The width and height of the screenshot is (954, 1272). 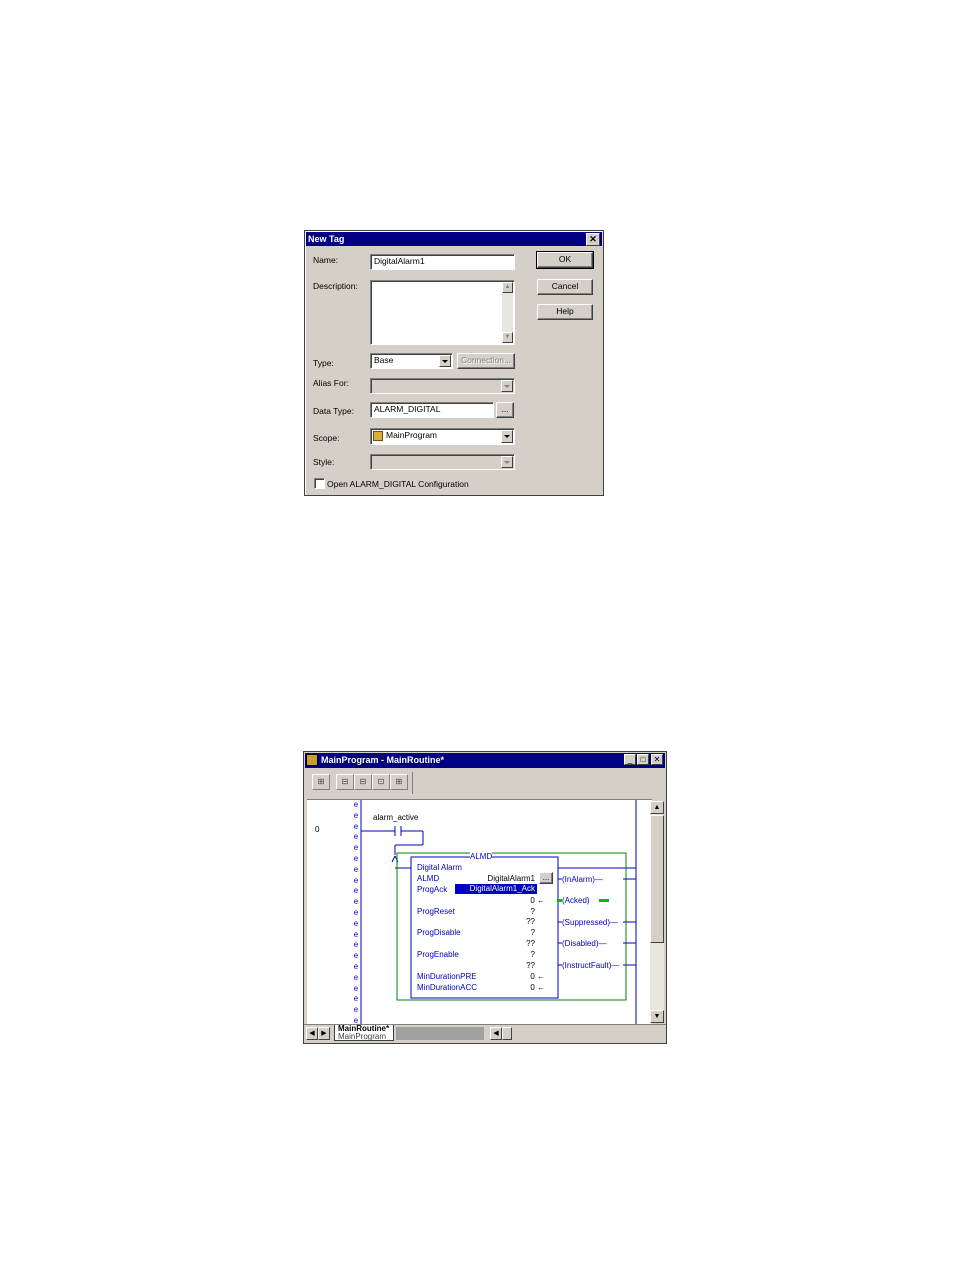 What do you see at coordinates (432, 410) in the screenshot?
I see `data-type-field: ALARM_DIGITAL` at bounding box center [432, 410].